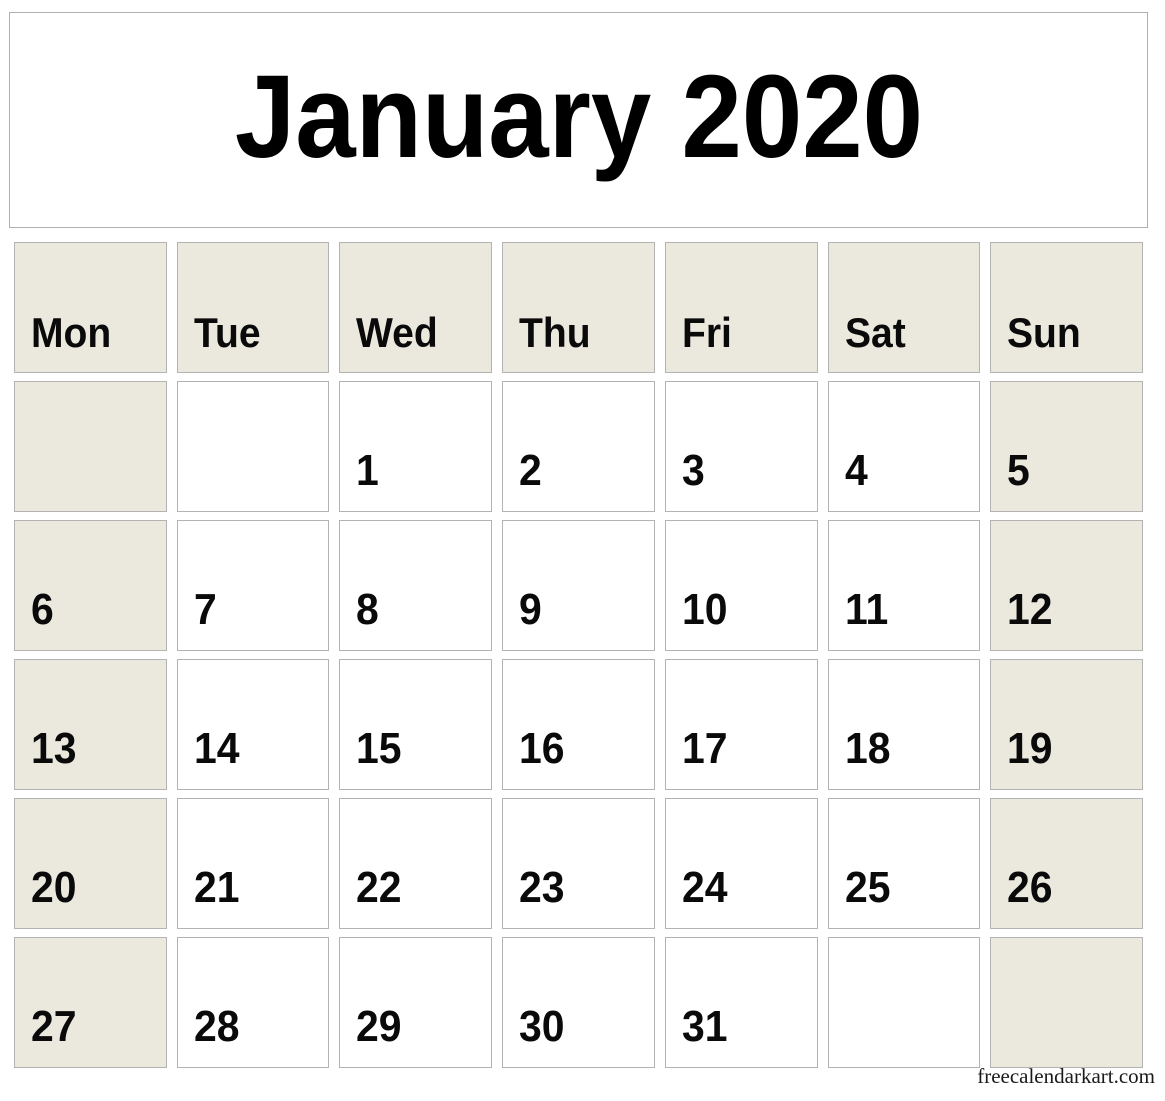  I want to click on day-cell: 4, so click(904, 446).